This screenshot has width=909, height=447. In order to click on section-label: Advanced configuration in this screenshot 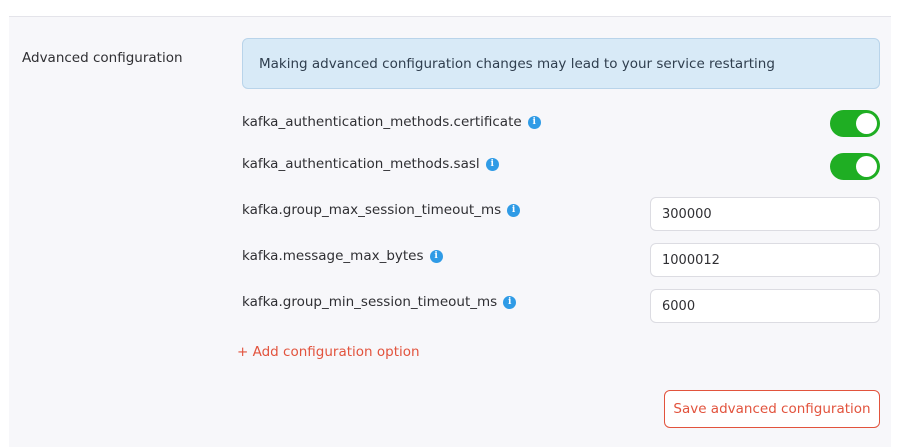, I will do `click(102, 58)`.